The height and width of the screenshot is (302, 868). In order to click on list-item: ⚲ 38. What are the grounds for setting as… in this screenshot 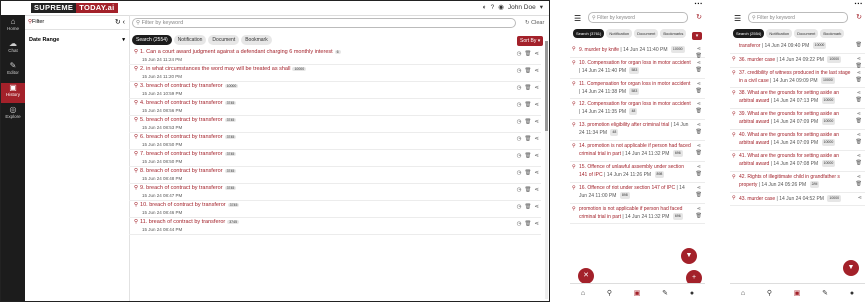, I will do `click(797, 99)`.